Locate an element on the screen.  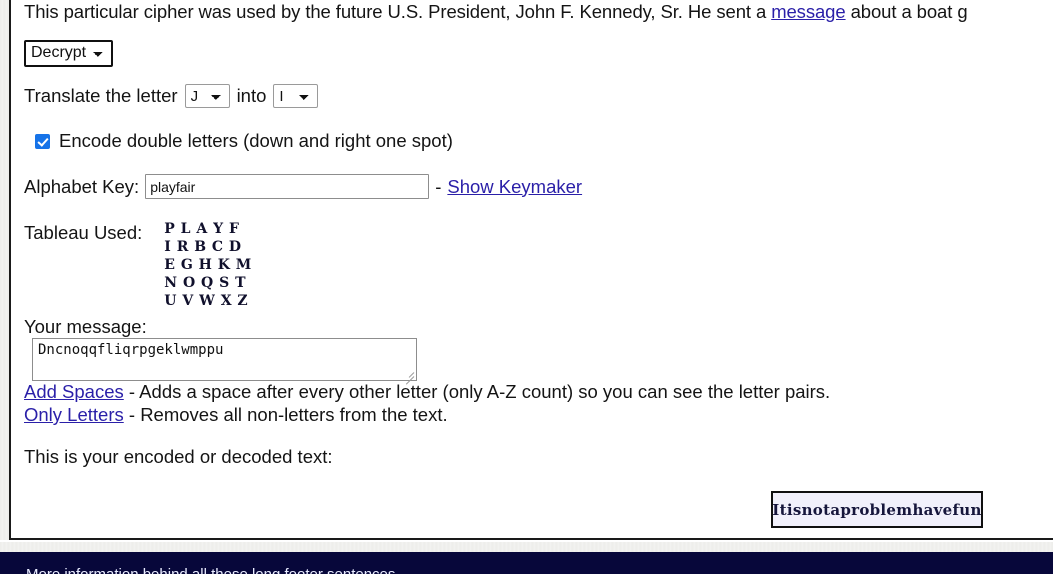
output-result-box: Itisnotaproblemhavefun is located at coordinates (877, 509).